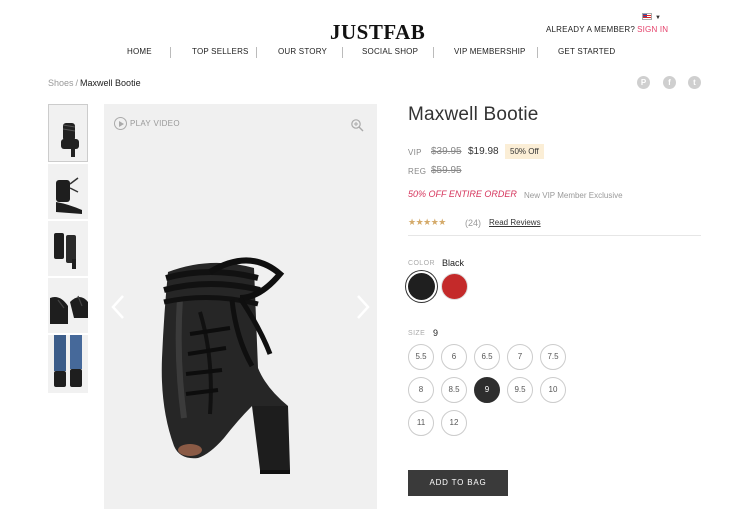  What do you see at coordinates (647, 16) in the screenshot?
I see `us-flag-icon` at bounding box center [647, 16].